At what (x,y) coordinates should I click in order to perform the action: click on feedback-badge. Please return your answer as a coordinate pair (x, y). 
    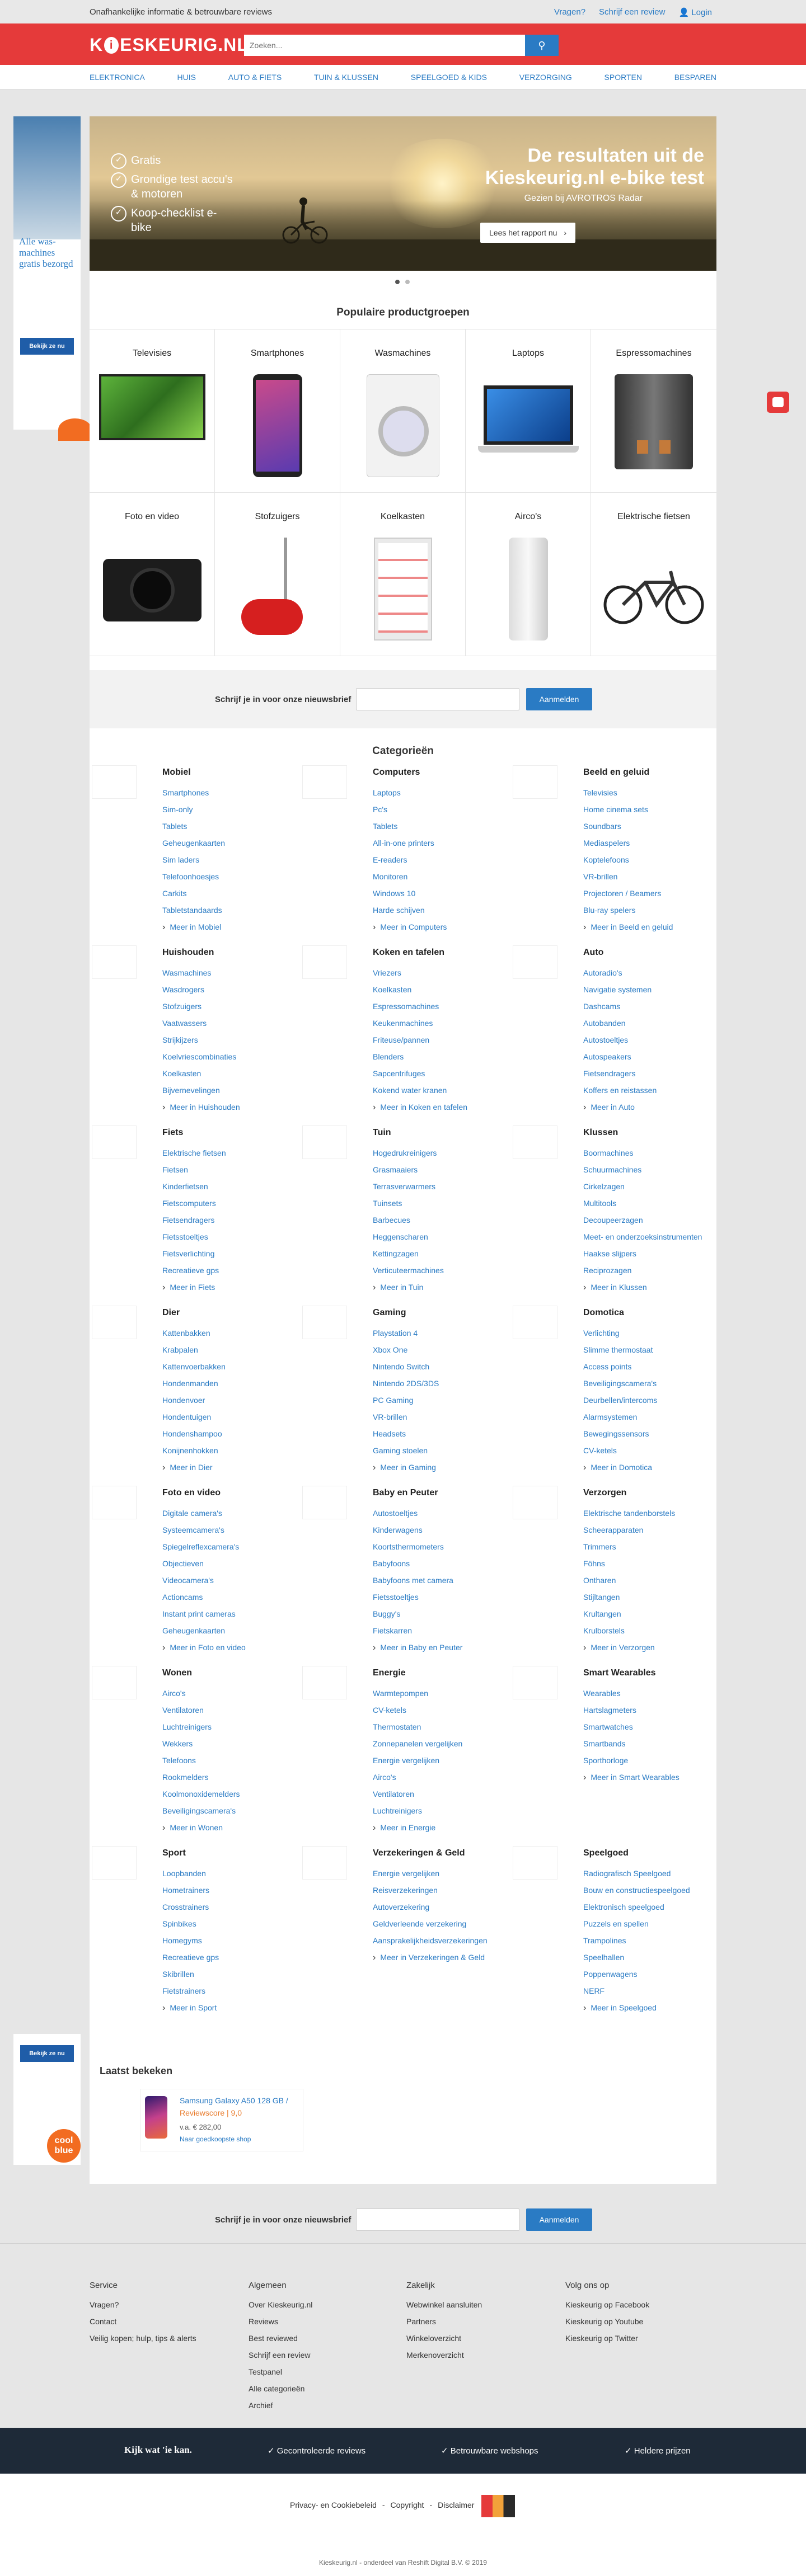
    Looking at the image, I should click on (778, 402).